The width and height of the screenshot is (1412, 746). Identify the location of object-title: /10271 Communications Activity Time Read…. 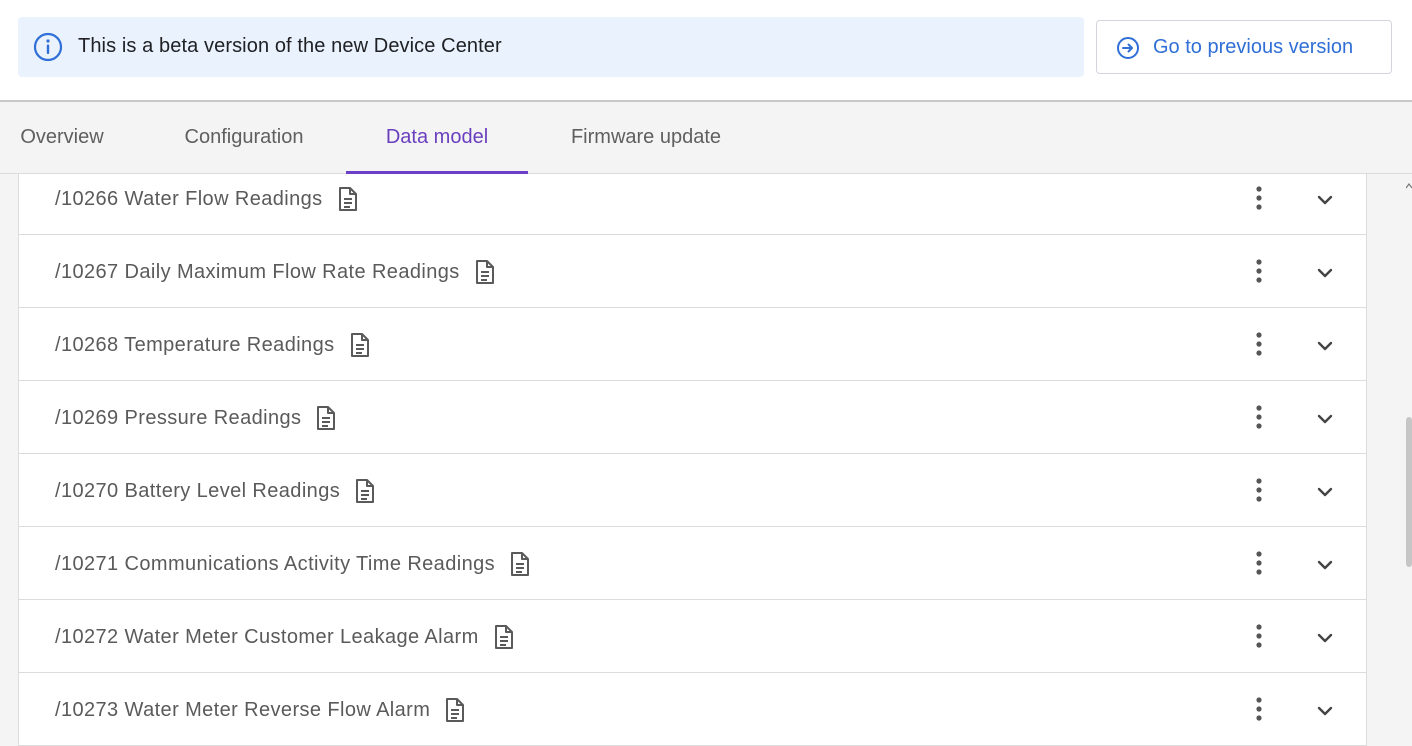
(293, 564).